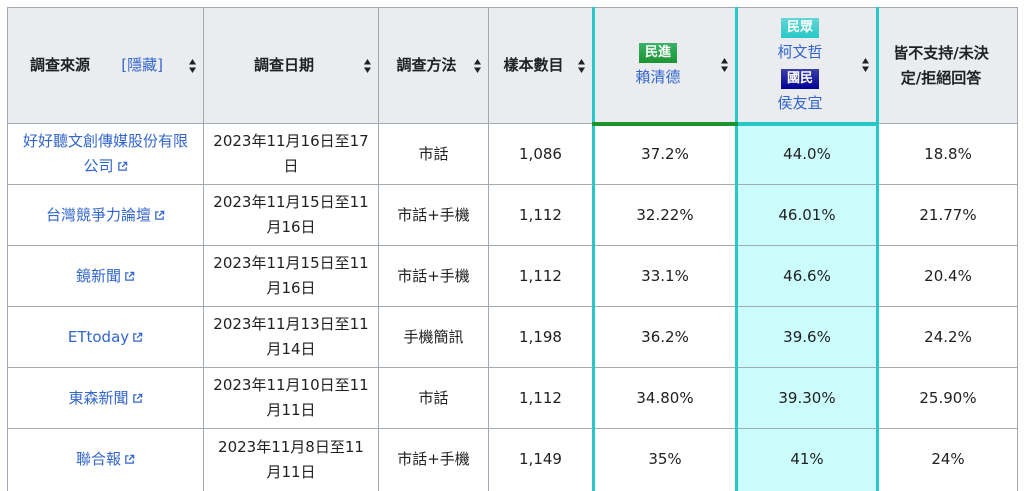 The width and height of the screenshot is (1024, 491). I want to click on date-header-label: 調查日期, so click(283, 65).